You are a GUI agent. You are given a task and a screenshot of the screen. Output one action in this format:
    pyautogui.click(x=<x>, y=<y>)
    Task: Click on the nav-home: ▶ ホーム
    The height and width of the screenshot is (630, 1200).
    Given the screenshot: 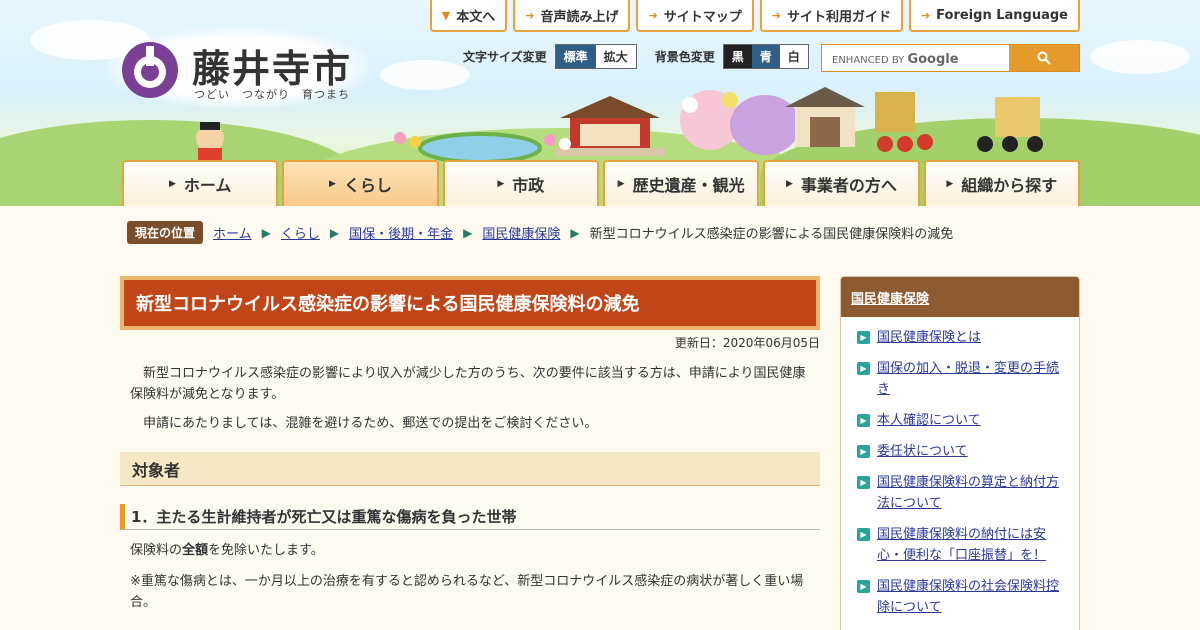 What is the action you would take?
    pyautogui.click(x=200, y=183)
    